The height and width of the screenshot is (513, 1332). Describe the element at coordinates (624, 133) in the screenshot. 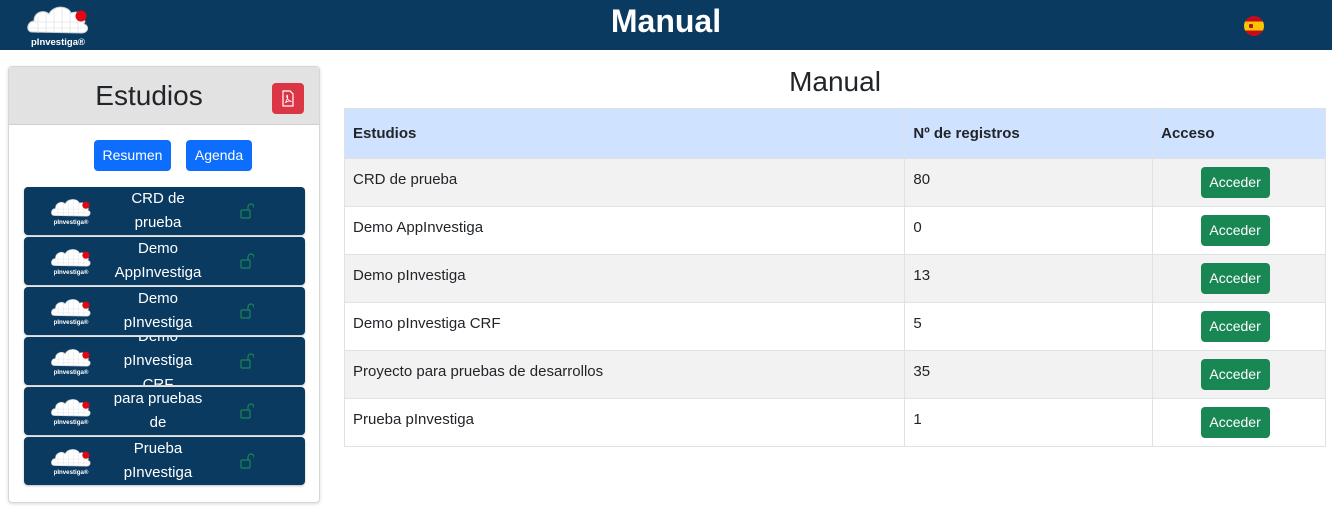

I see `column-header-estudios: Estudios` at that location.